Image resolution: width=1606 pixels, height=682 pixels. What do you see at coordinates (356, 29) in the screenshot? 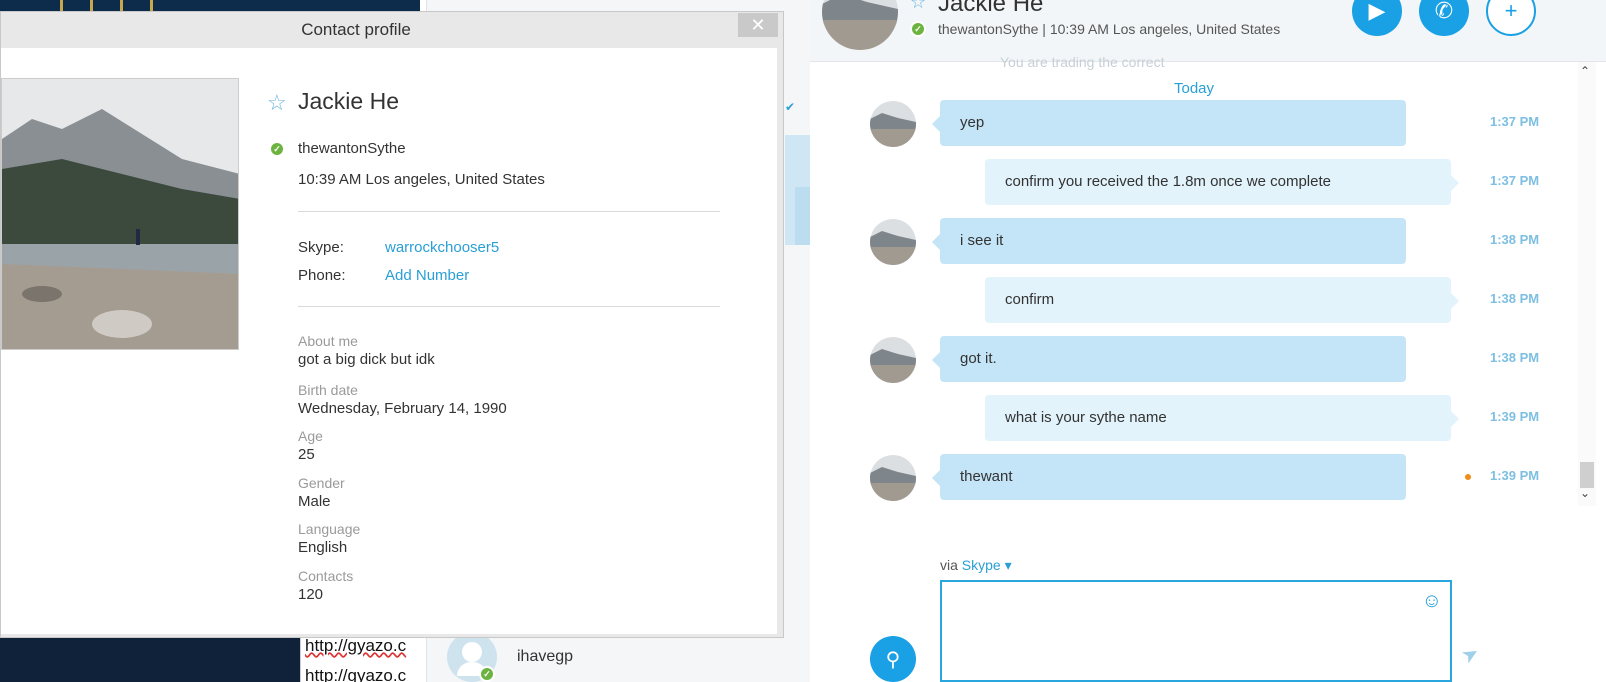
I see `dialog-title: Contact profile` at bounding box center [356, 29].